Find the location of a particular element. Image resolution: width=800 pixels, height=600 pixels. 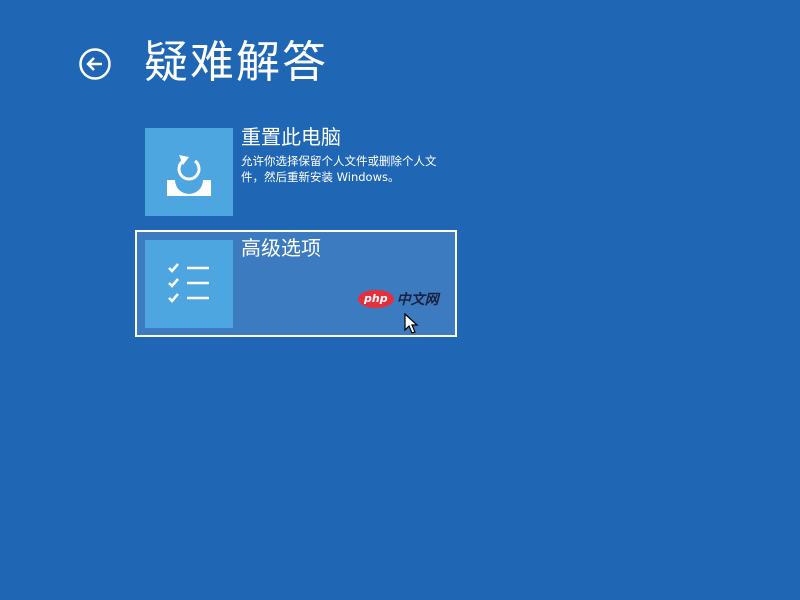

advanced-options-tile is located at coordinates (189, 284).